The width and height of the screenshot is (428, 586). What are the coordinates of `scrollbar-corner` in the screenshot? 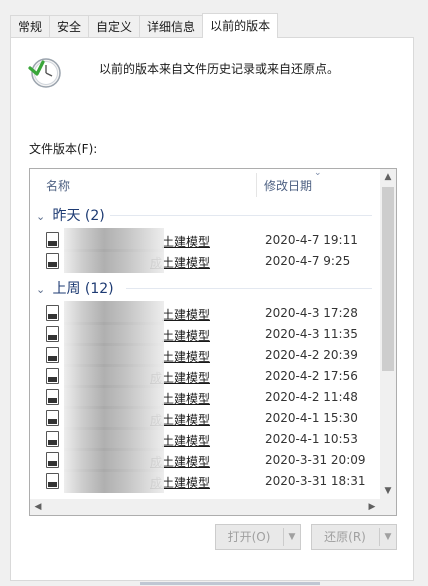 It's located at (388, 507).